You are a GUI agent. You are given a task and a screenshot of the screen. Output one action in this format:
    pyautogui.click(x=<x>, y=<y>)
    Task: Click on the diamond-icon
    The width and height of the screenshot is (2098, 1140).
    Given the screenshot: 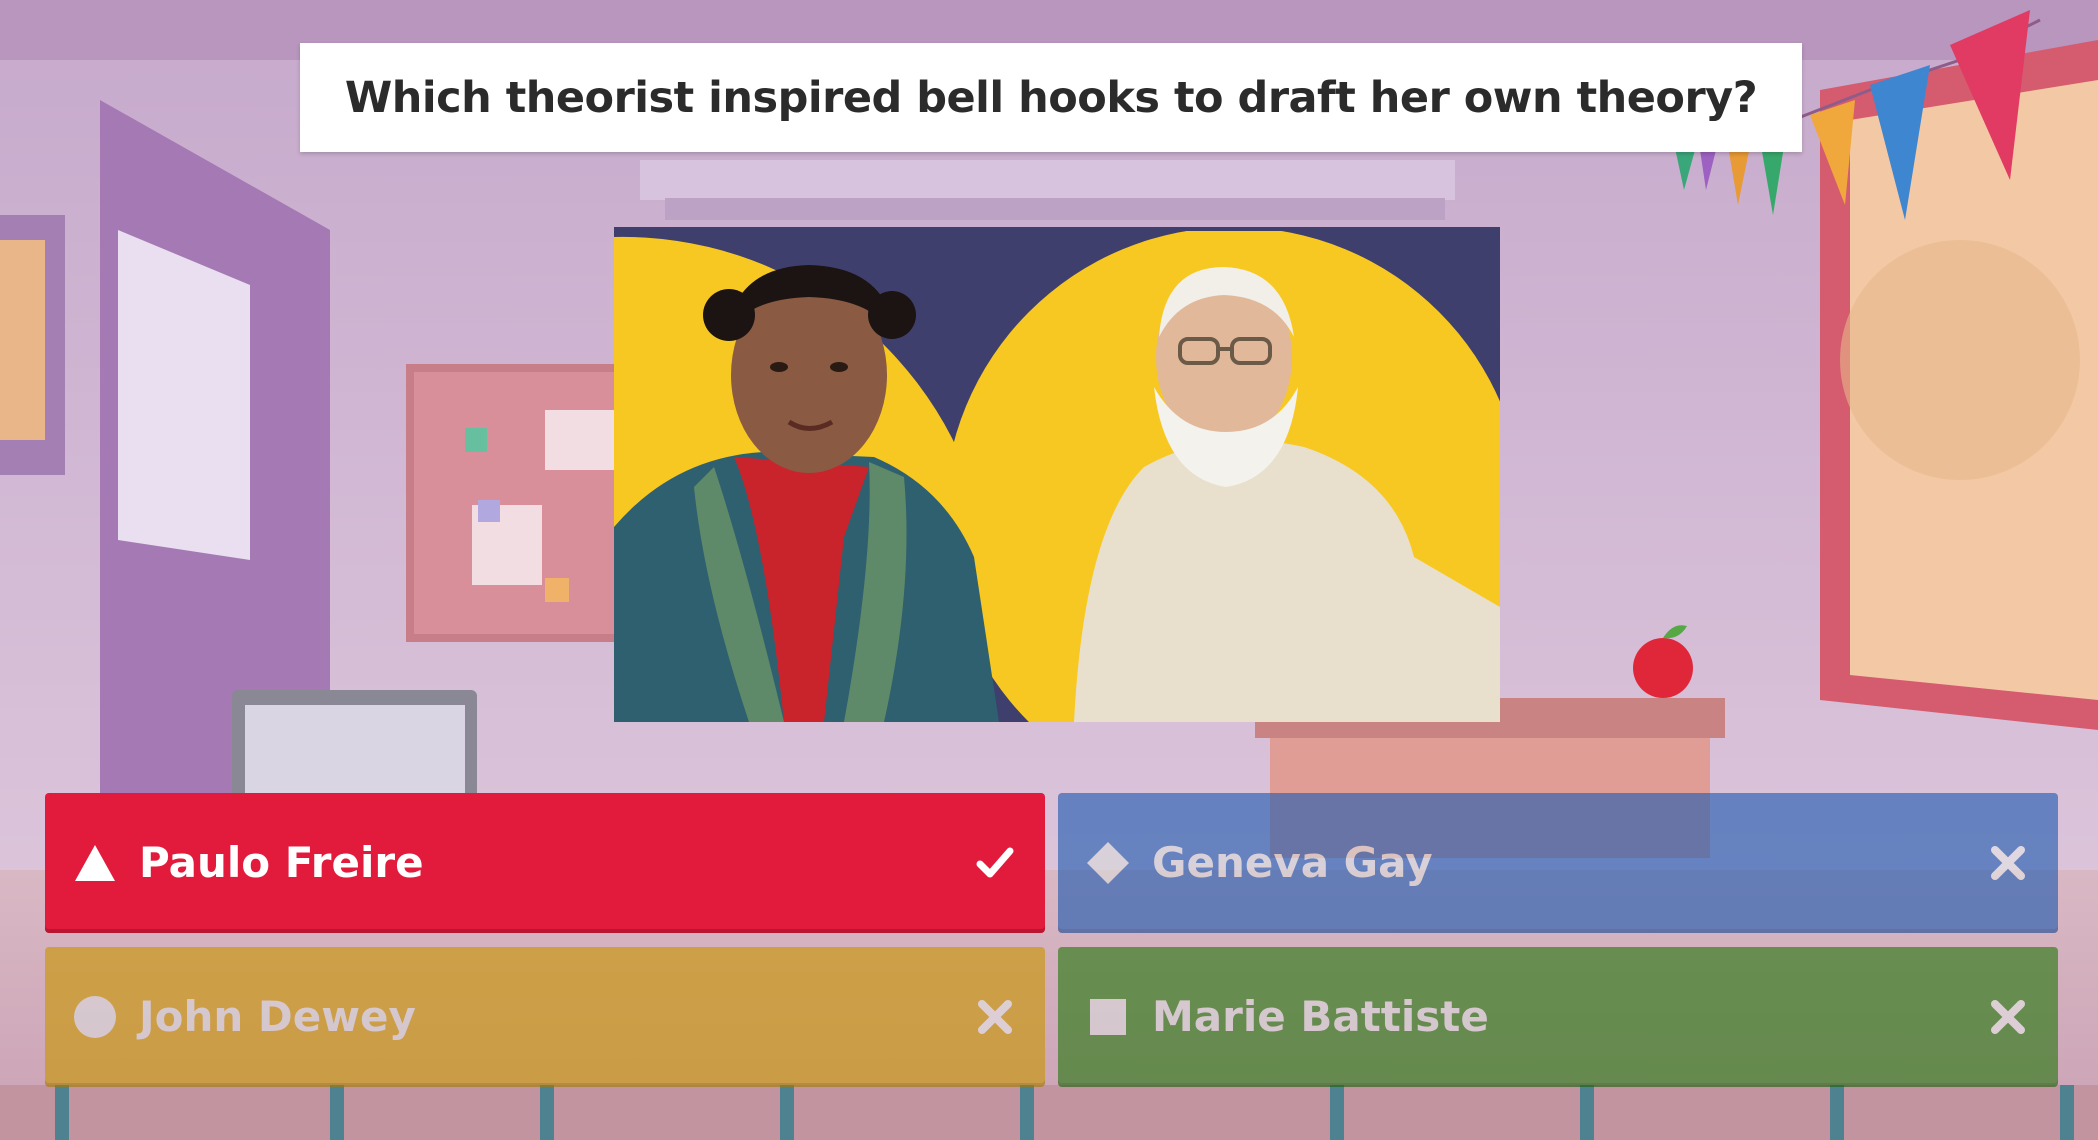 What is the action you would take?
    pyautogui.click(x=1108, y=863)
    